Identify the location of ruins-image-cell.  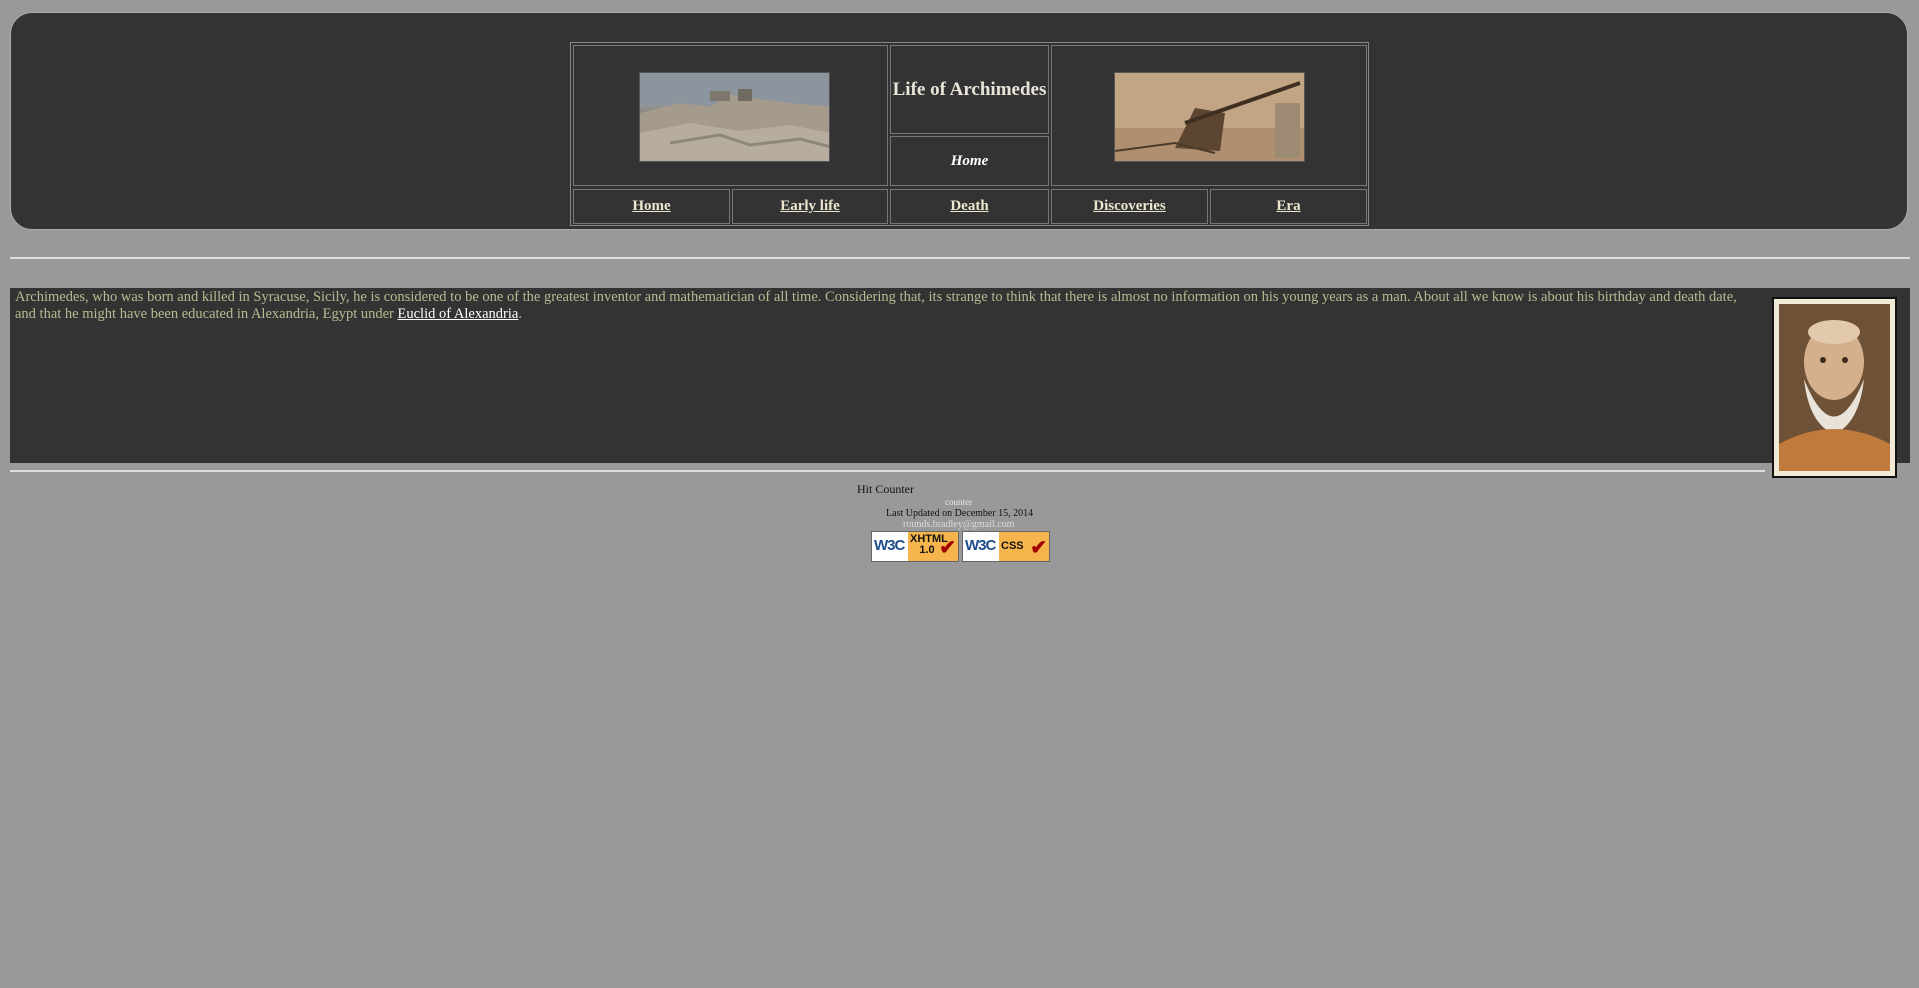
(730, 115).